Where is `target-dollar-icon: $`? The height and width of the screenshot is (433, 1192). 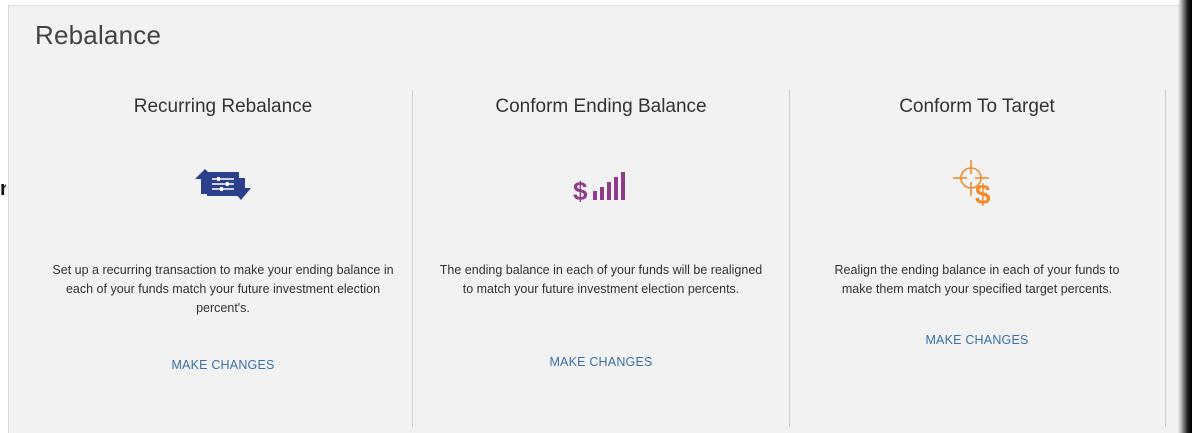 target-dollar-icon: $ is located at coordinates (977, 184).